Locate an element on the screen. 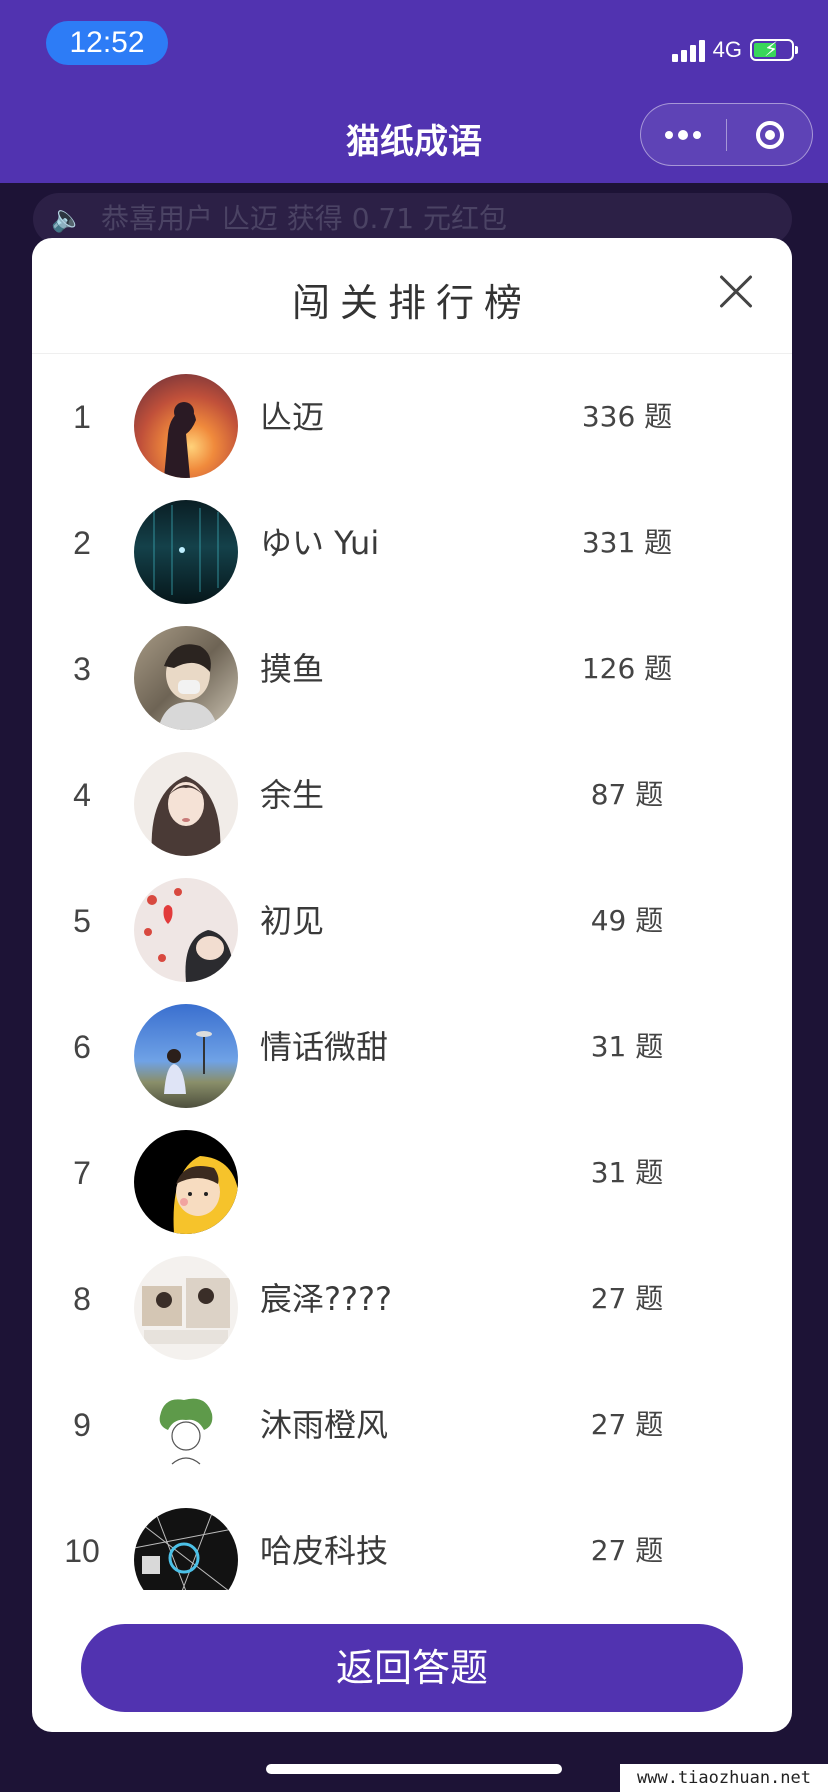  network-label: 4G is located at coordinates (727, 49).